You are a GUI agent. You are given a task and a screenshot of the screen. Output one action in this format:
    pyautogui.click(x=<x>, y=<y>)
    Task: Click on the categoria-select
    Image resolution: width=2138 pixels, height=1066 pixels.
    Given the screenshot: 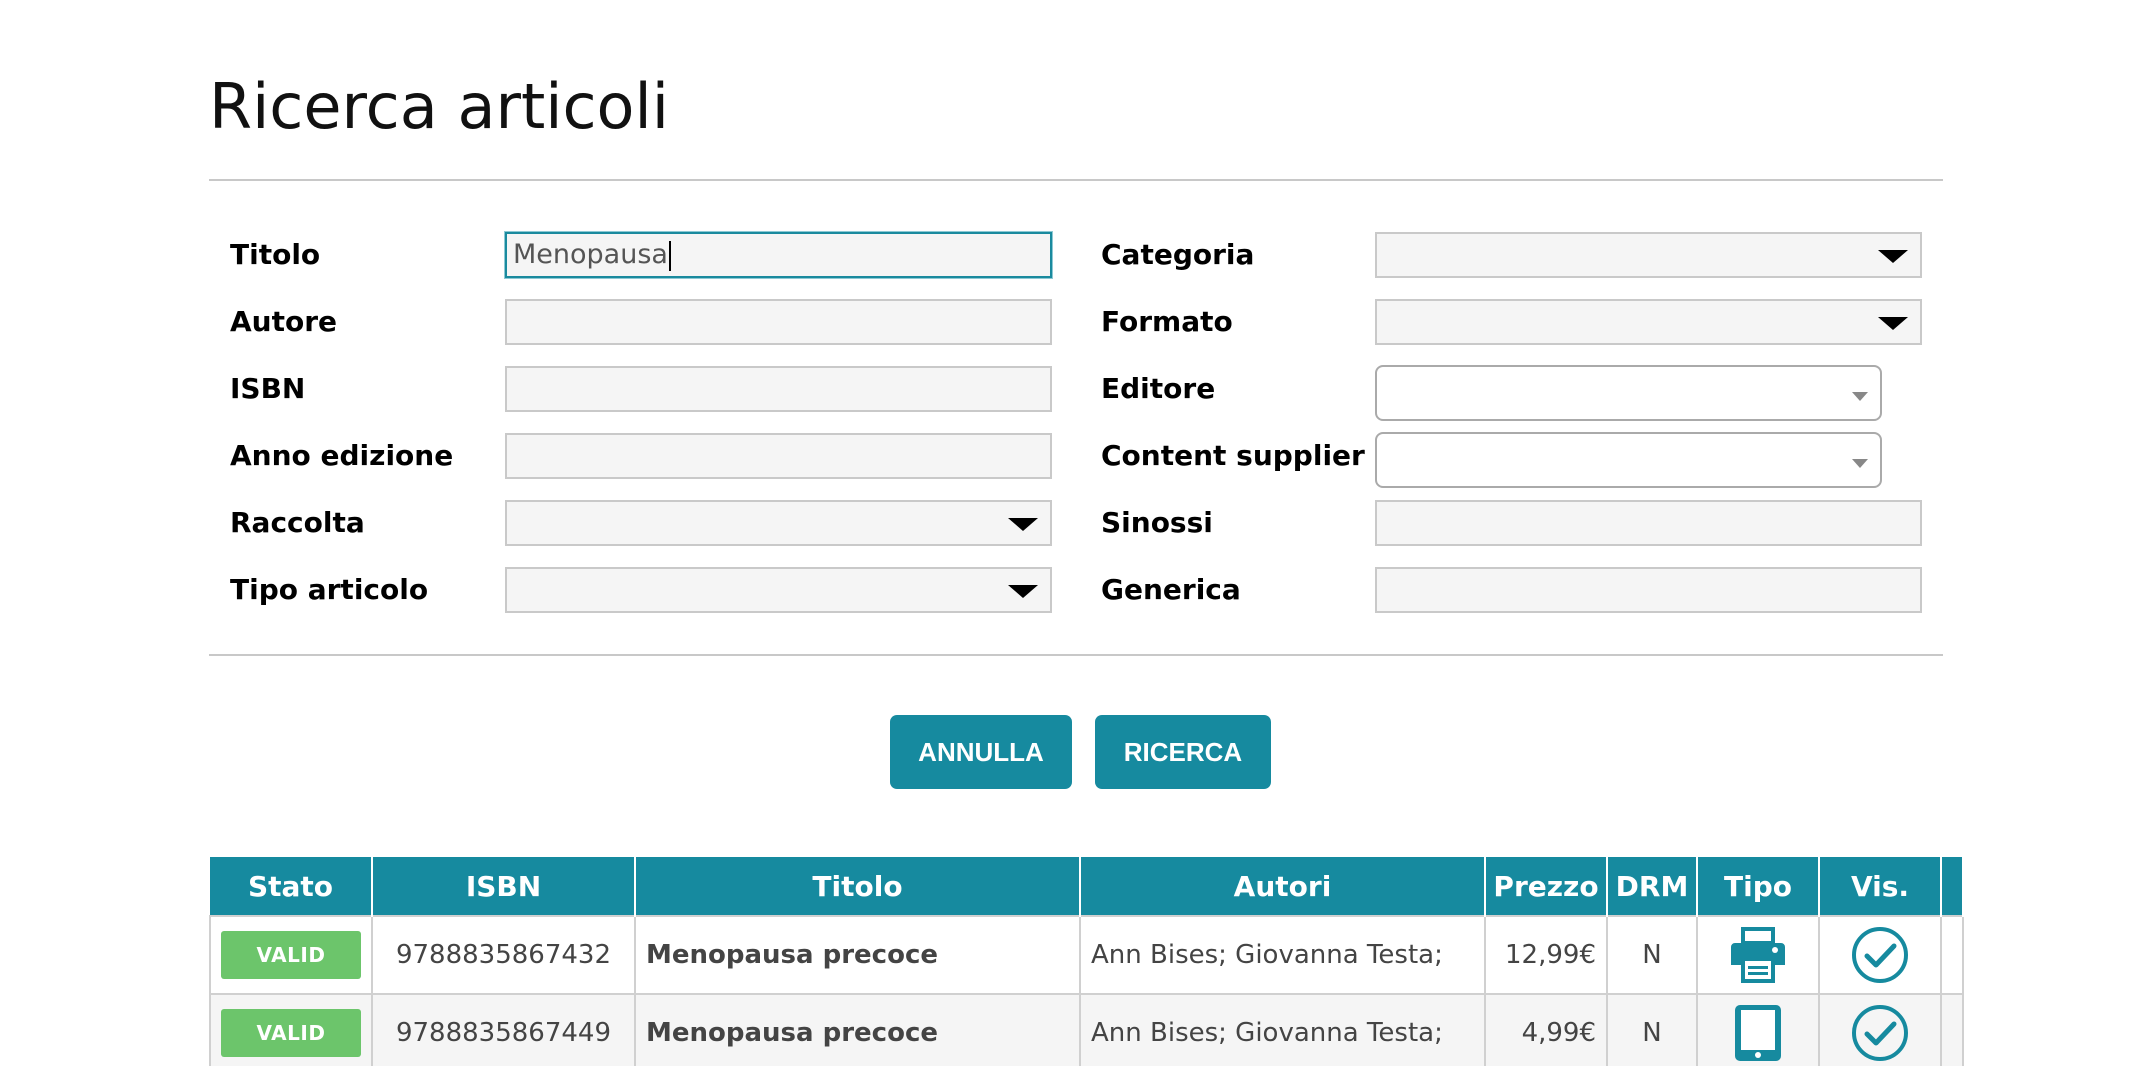 What is the action you would take?
    pyautogui.click(x=1648, y=255)
    